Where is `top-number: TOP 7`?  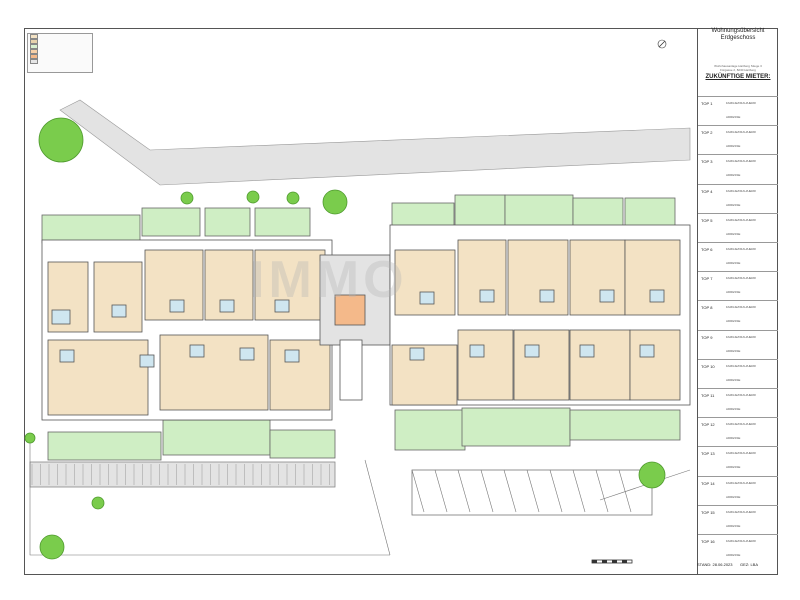 top-number: TOP 7 is located at coordinates (707, 279).